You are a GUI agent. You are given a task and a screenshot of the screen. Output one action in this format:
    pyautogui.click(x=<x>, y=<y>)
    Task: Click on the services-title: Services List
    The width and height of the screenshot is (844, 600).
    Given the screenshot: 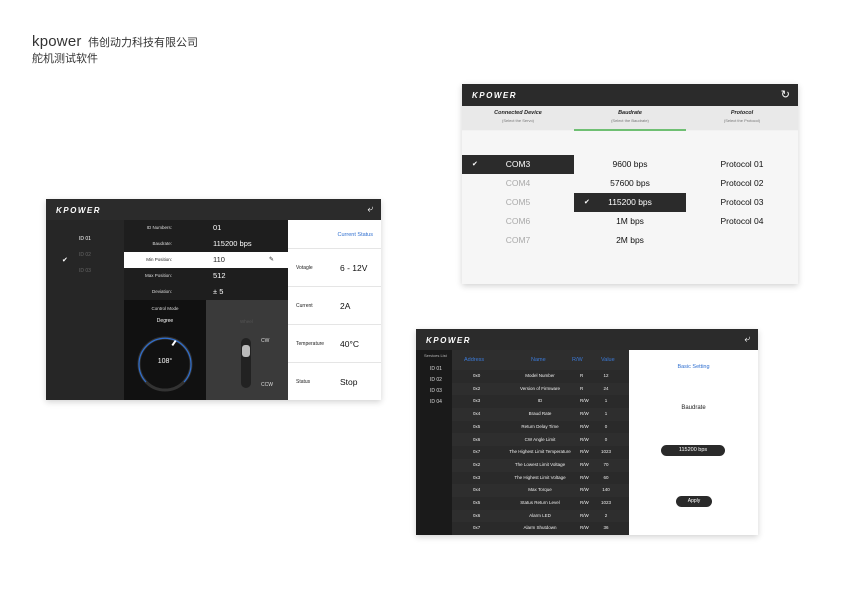 What is the action you would take?
    pyautogui.click(x=435, y=355)
    